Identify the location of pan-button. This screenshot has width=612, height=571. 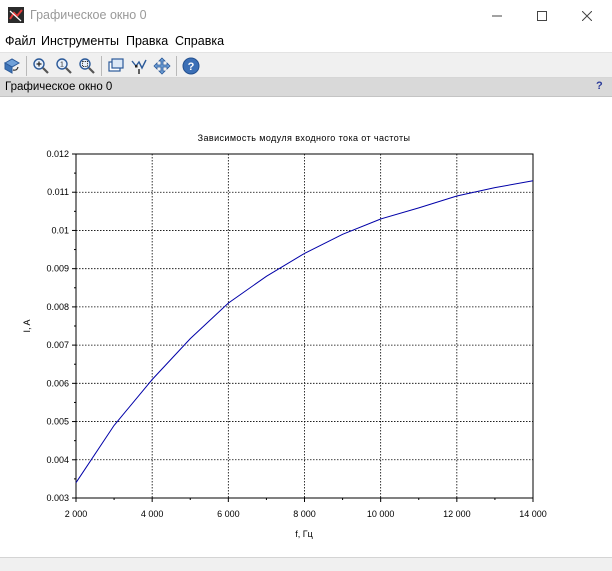
(162, 66).